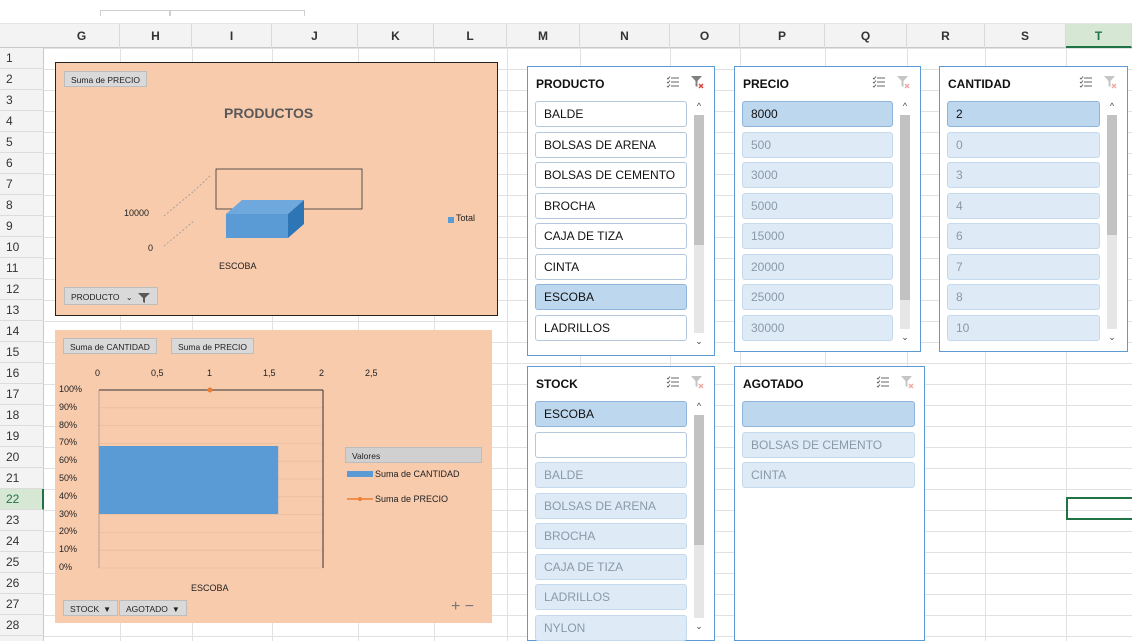 Image resolution: width=1132 pixels, height=641 pixels. Describe the element at coordinates (22, 247) in the screenshot. I see `row-header-10: 10` at that location.